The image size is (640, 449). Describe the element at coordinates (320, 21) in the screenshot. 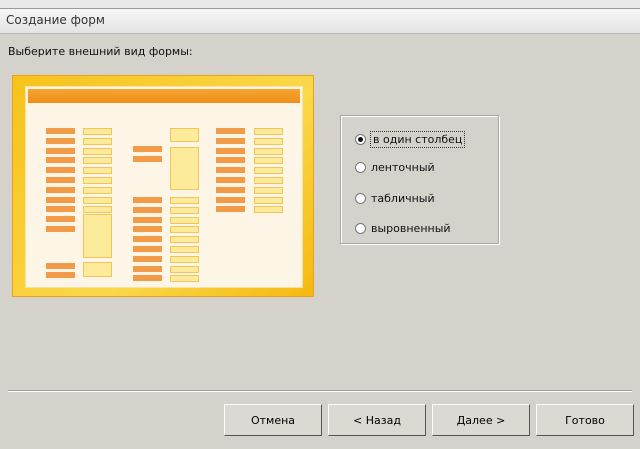

I see `wizard-title-bar: Создание форм` at that location.